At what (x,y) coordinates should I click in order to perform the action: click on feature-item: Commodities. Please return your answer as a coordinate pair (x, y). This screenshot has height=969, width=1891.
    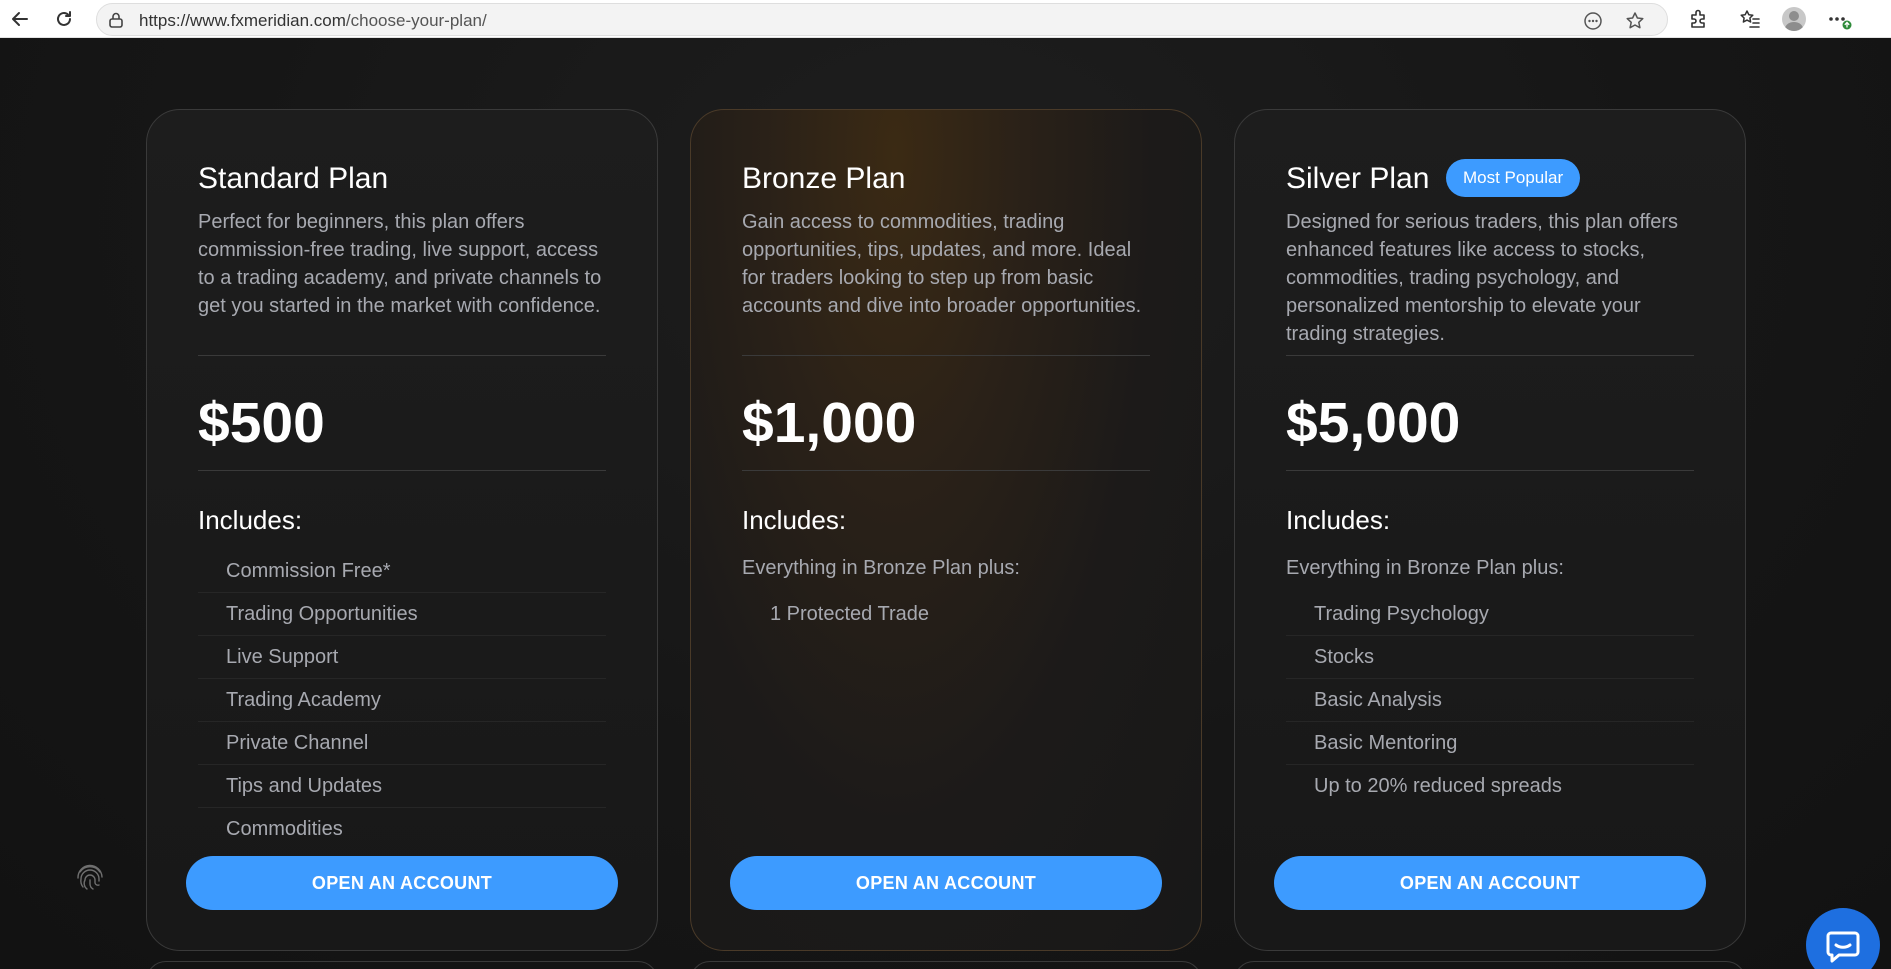
    Looking at the image, I should click on (284, 829).